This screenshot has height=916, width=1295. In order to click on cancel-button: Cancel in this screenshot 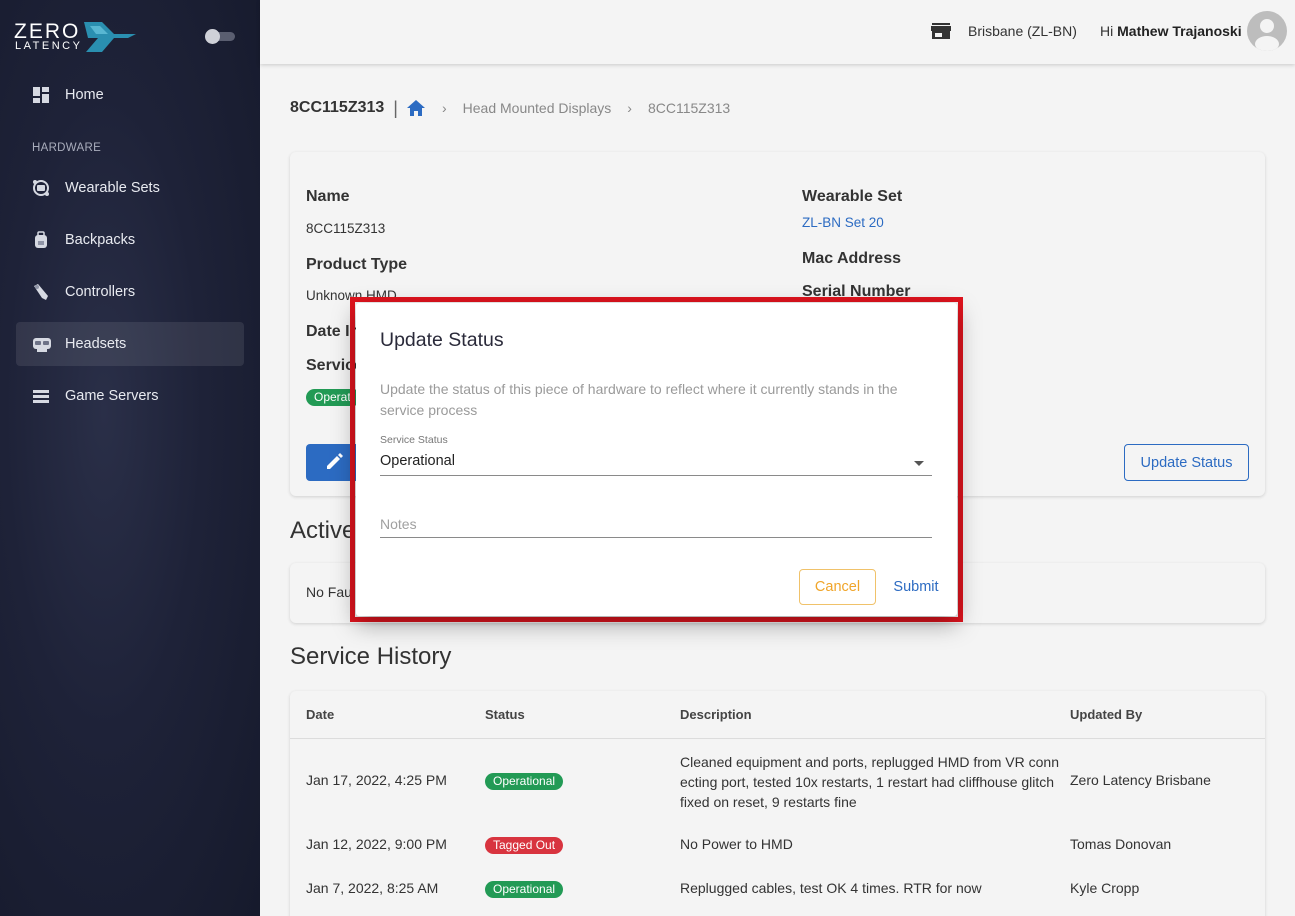, I will do `click(837, 587)`.